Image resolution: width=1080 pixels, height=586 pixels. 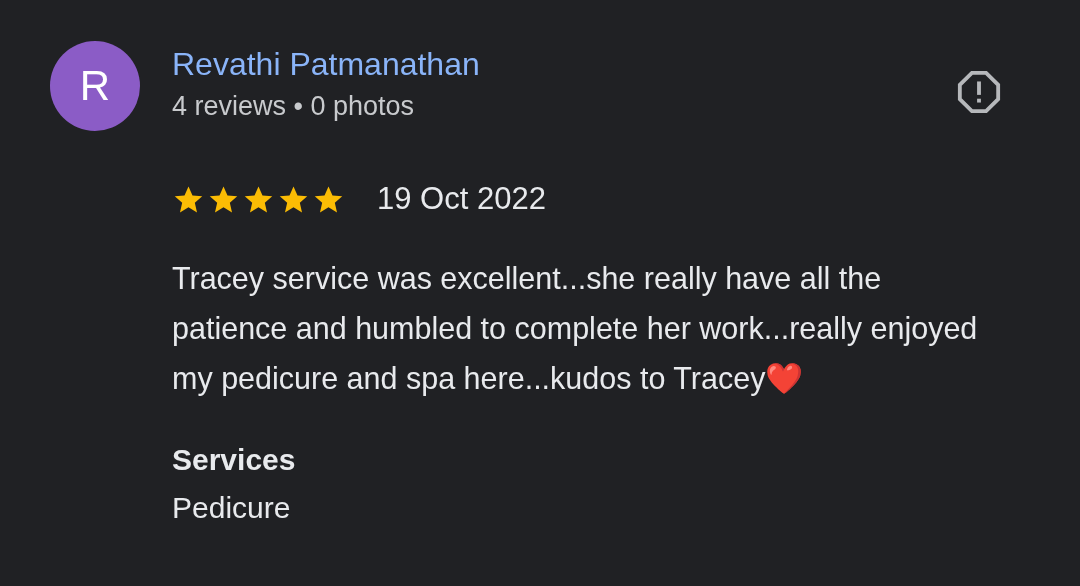 What do you see at coordinates (326, 64) in the screenshot?
I see `author-name: Revathi Patmanathan` at bounding box center [326, 64].